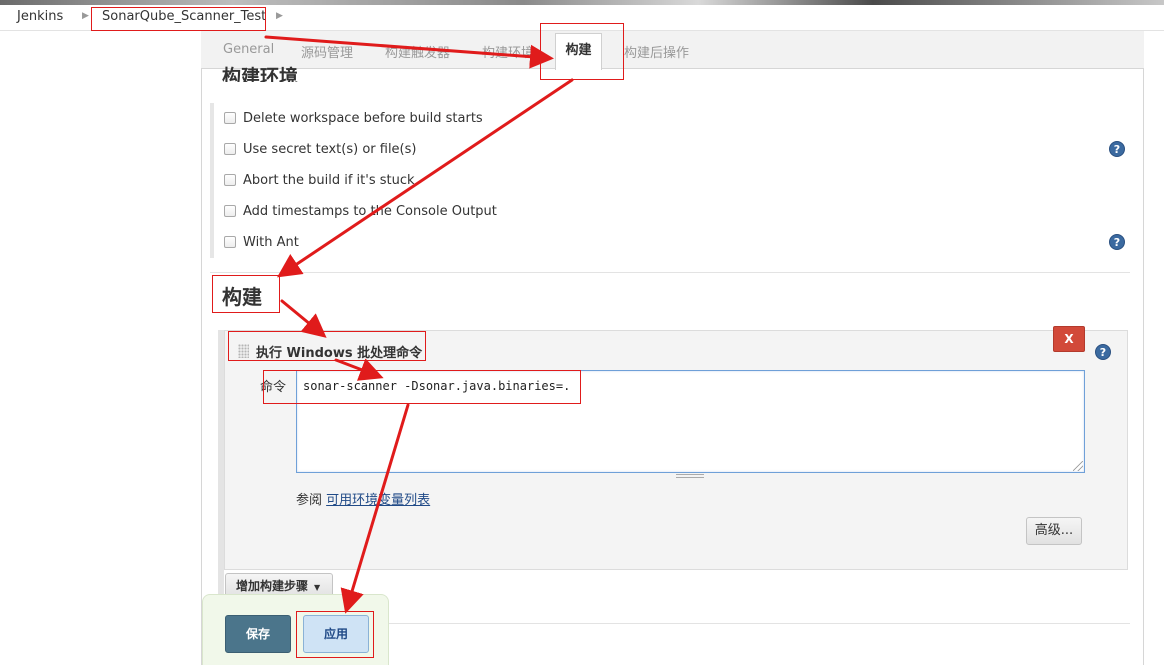  Describe the element at coordinates (272, 586) in the screenshot. I see `add-build-step-label: 增加构建步骤` at that location.